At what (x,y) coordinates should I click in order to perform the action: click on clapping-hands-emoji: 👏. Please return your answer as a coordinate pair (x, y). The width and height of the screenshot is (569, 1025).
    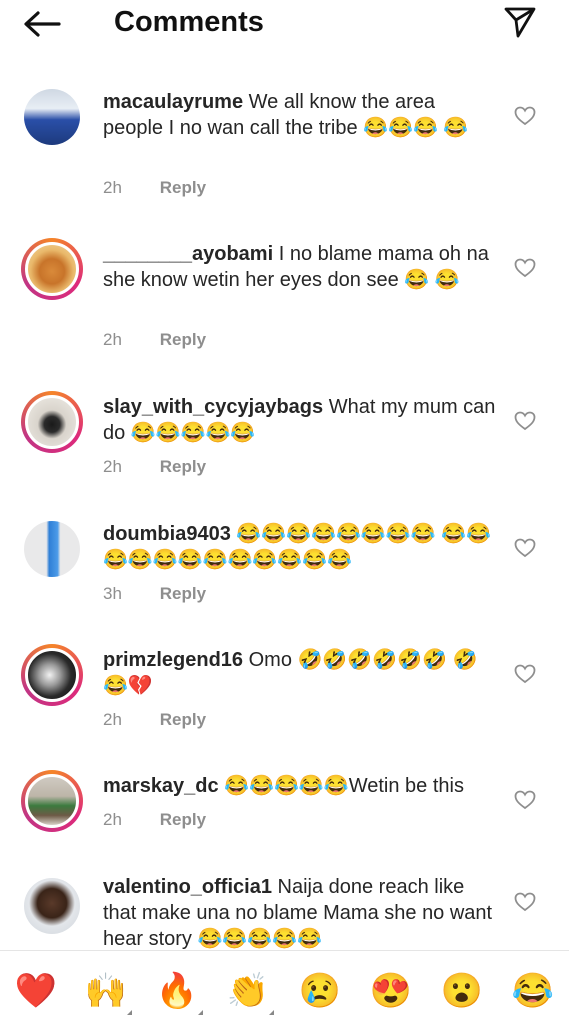
    Looking at the image, I should click on (250, 992).